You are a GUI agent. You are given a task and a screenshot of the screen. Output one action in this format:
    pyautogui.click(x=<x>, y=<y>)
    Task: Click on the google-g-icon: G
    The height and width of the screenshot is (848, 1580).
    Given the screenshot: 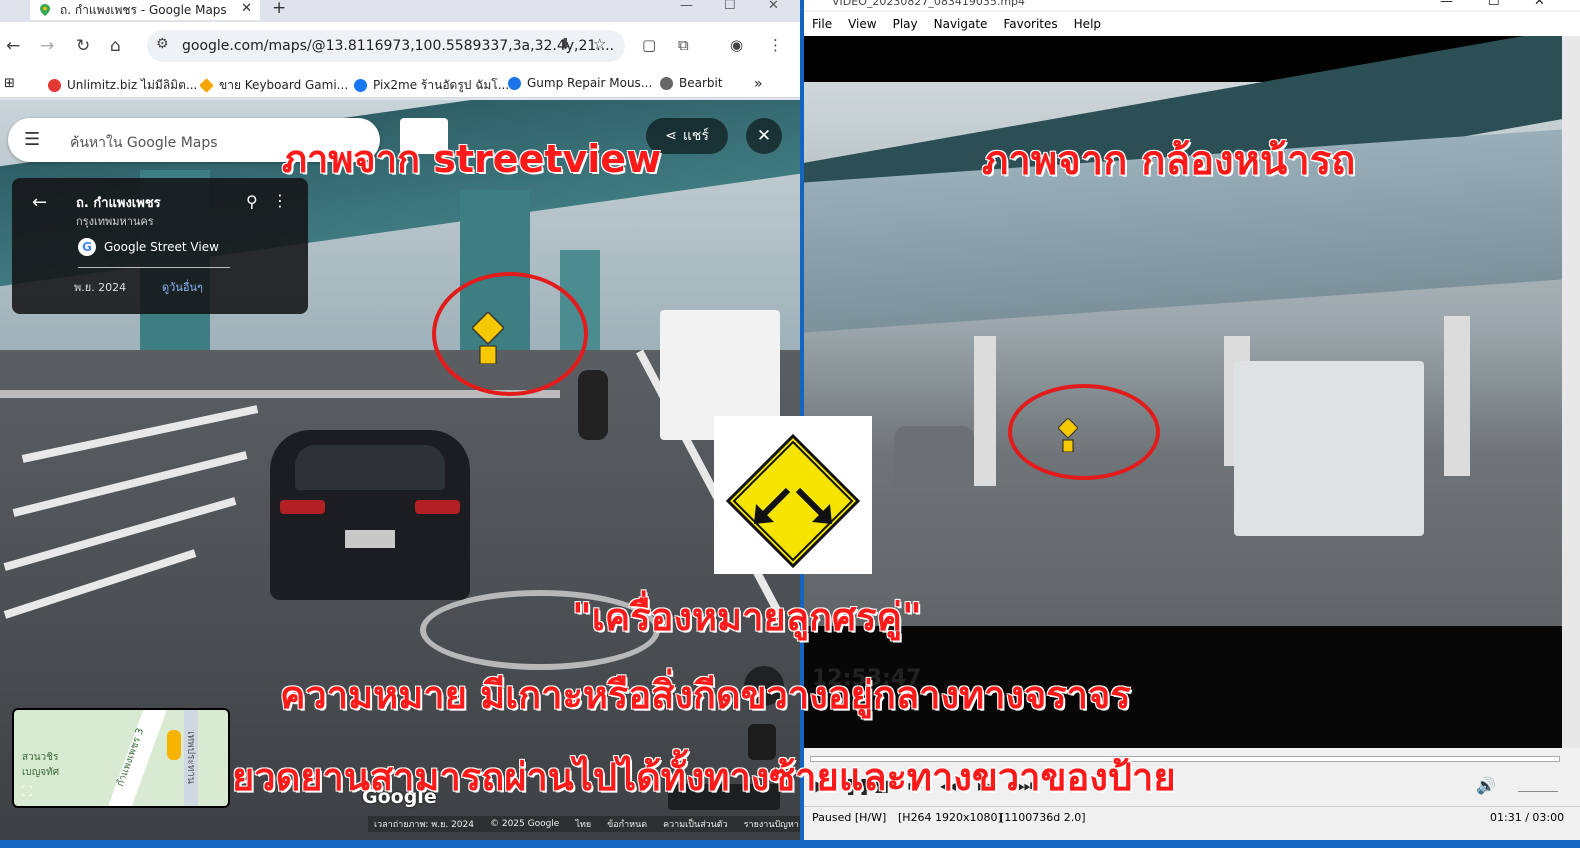 What is the action you would take?
    pyautogui.click(x=87, y=247)
    